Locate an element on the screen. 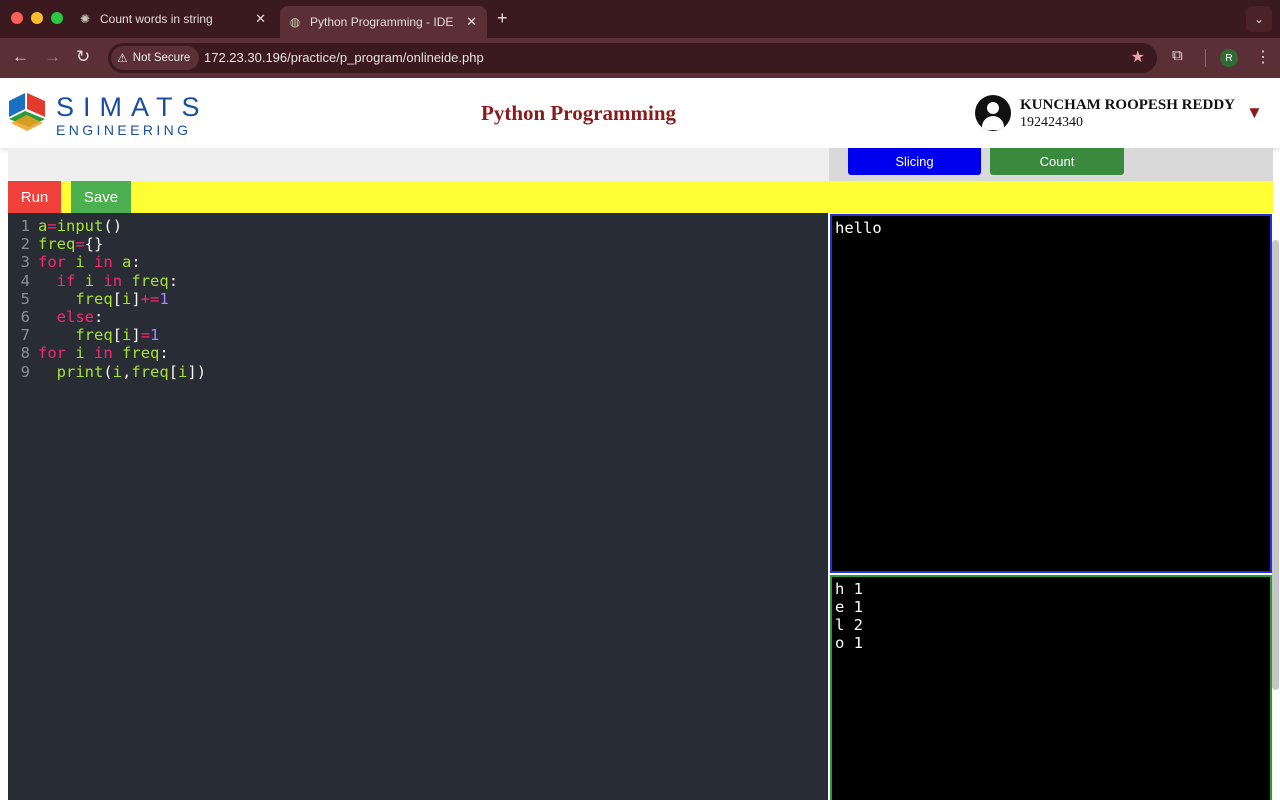 The image size is (1280, 800). code-text: else: is located at coordinates (80, 317).